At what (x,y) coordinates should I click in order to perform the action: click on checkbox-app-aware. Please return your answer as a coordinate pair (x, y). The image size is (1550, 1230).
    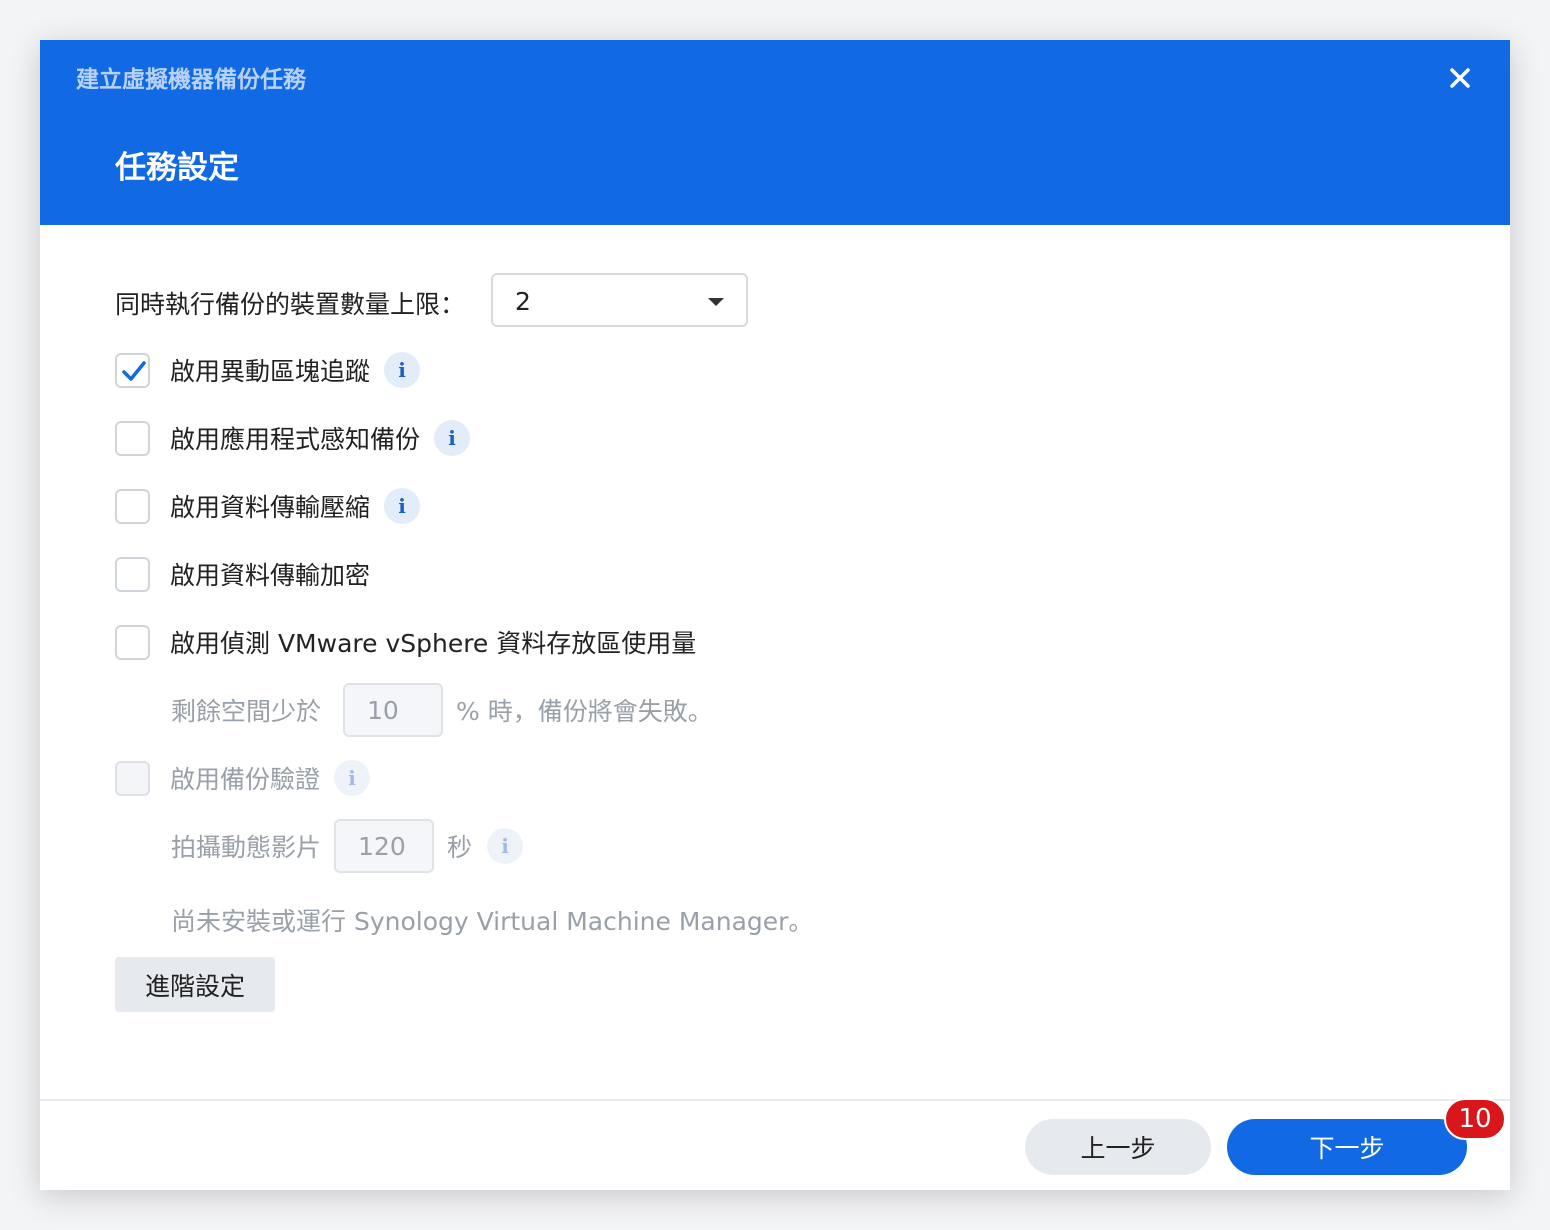
    Looking at the image, I should click on (132, 438).